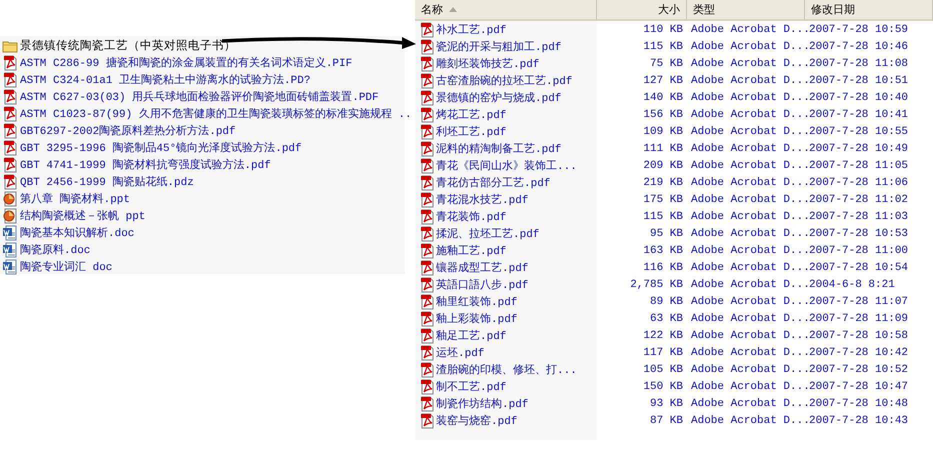 This screenshot has width=933, height=459. Describe the element at coordinates (482, 199) in the screenshot. I see `file-name: 青花混水技艺.pdf` at that location.